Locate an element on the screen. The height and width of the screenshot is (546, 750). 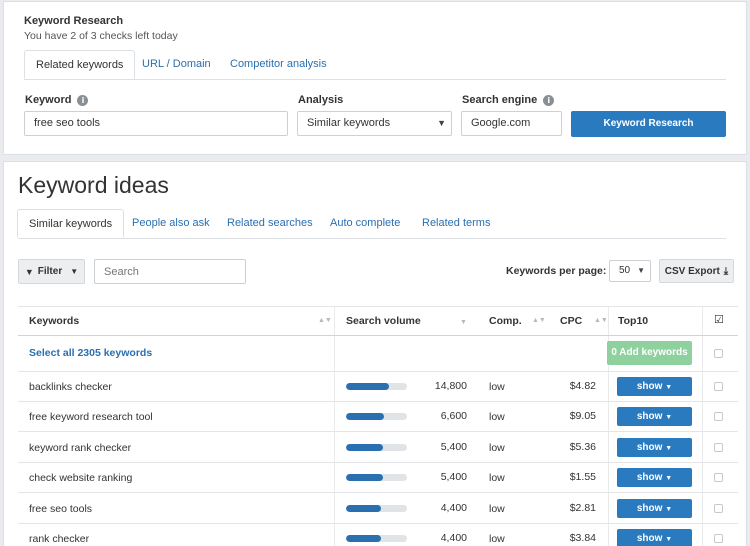
cpc-cell: $2.81 is located at coordinates (582, 508).